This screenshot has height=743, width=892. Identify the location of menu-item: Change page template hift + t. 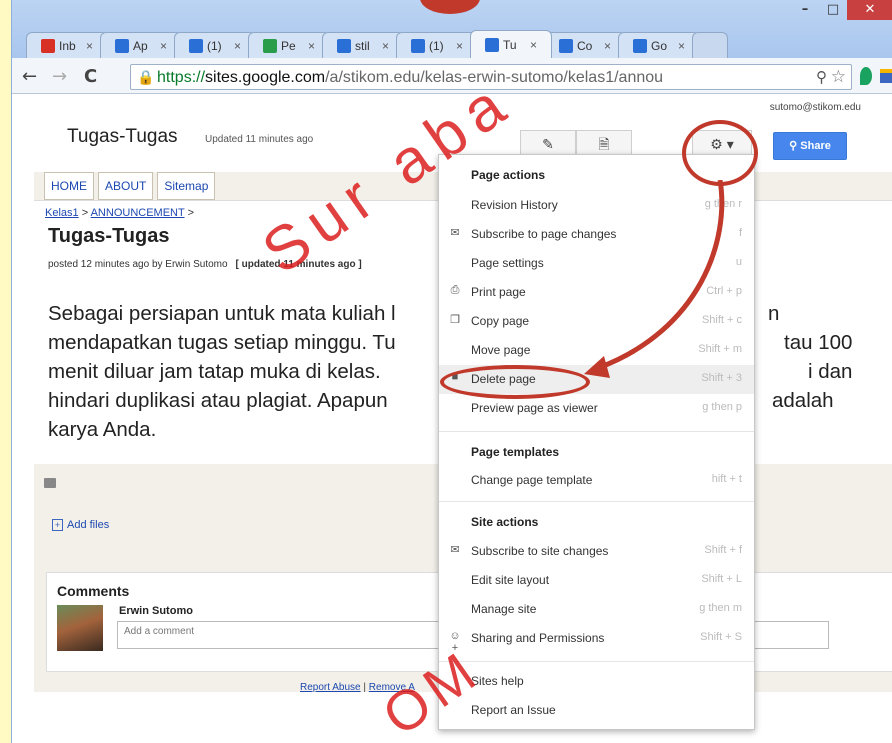
(596, 480).